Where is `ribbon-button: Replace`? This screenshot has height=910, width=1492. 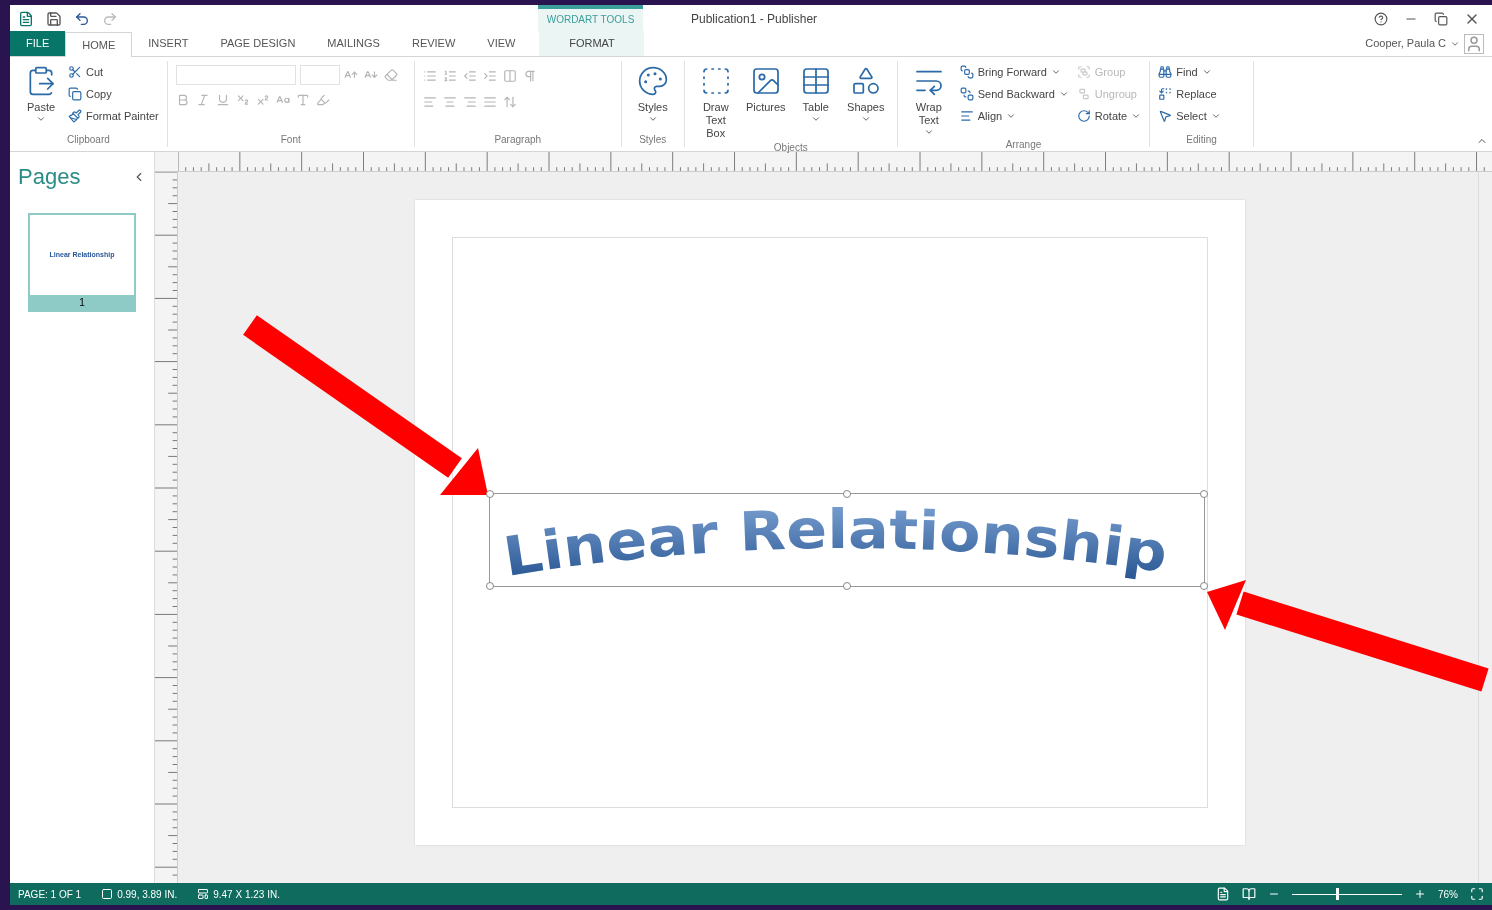 ribbon-button: Replace is located at coordinates (1189, 94).